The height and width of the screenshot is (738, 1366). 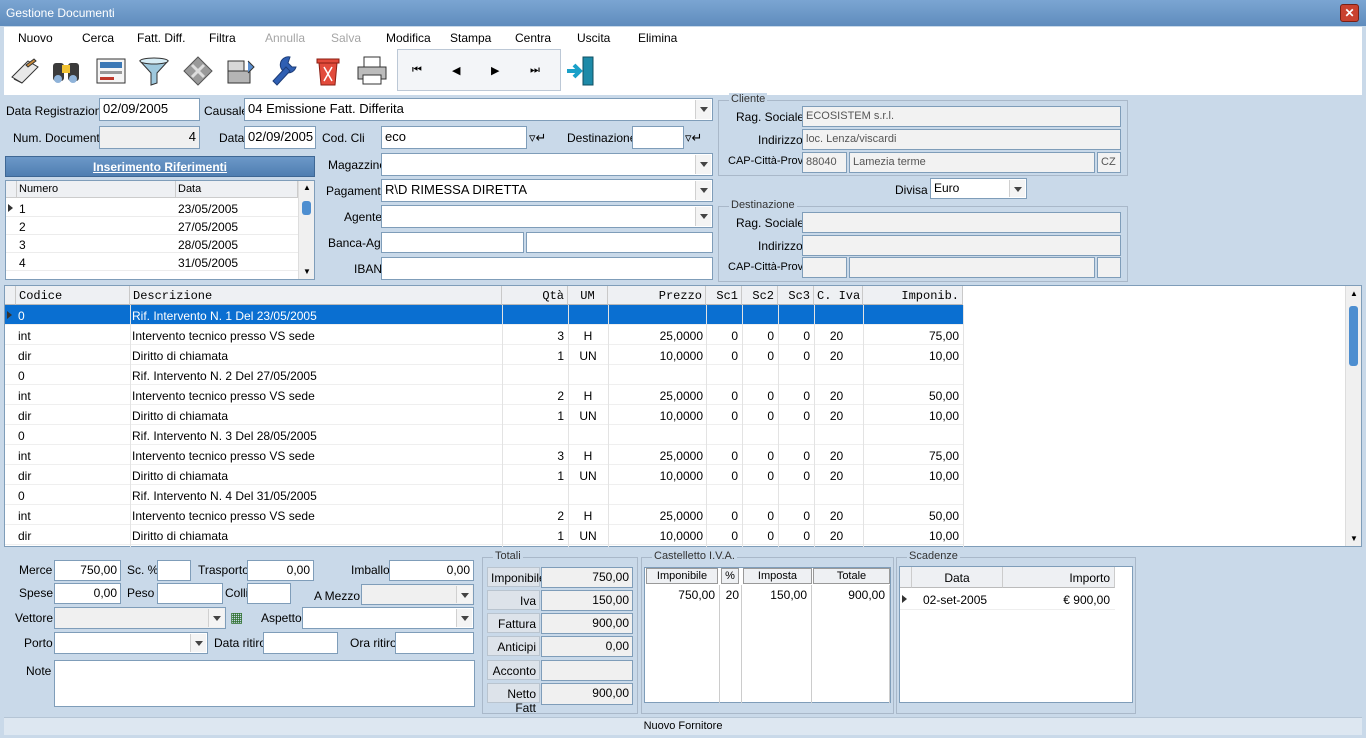 I want to click on menu-salva: Salva, so click(x=346, y=38).